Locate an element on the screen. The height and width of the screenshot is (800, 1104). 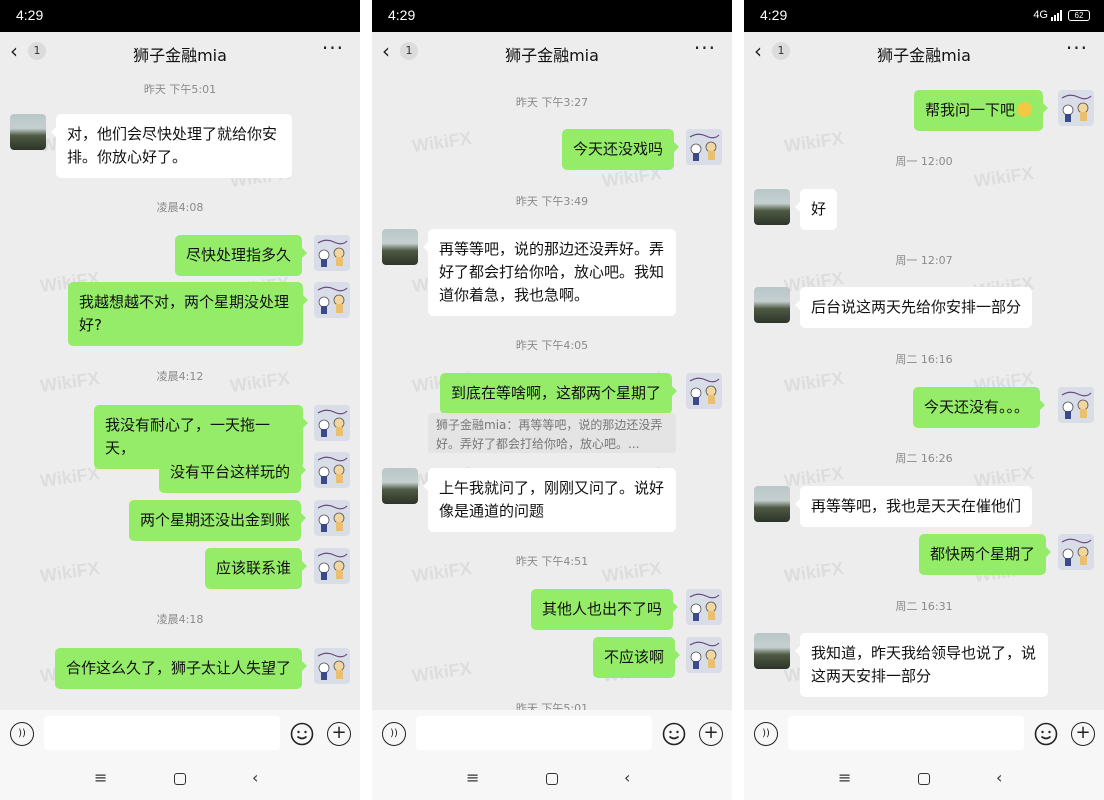
message-text: 再等等吧，说的那边还没弄好。弄好了都会打给你哈，放心吧。我知道你着急，我也急啊。 is located at coordinates (552, 272).